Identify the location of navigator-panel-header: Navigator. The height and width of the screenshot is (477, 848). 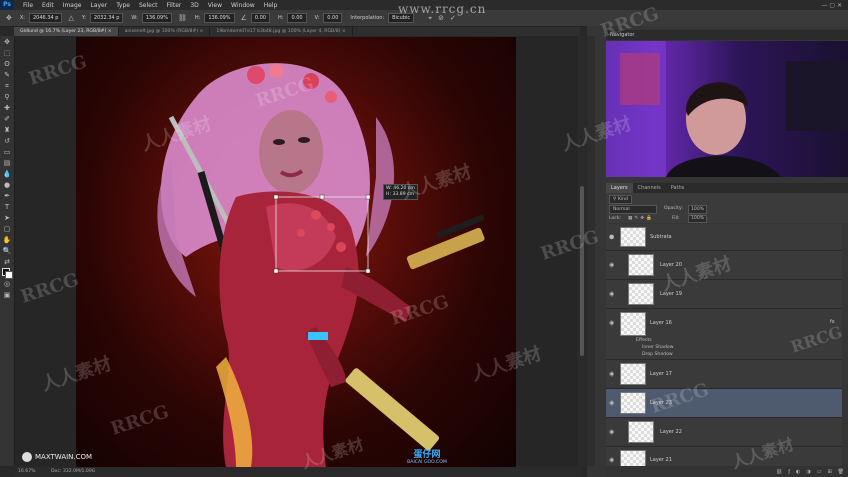
(727, 35).